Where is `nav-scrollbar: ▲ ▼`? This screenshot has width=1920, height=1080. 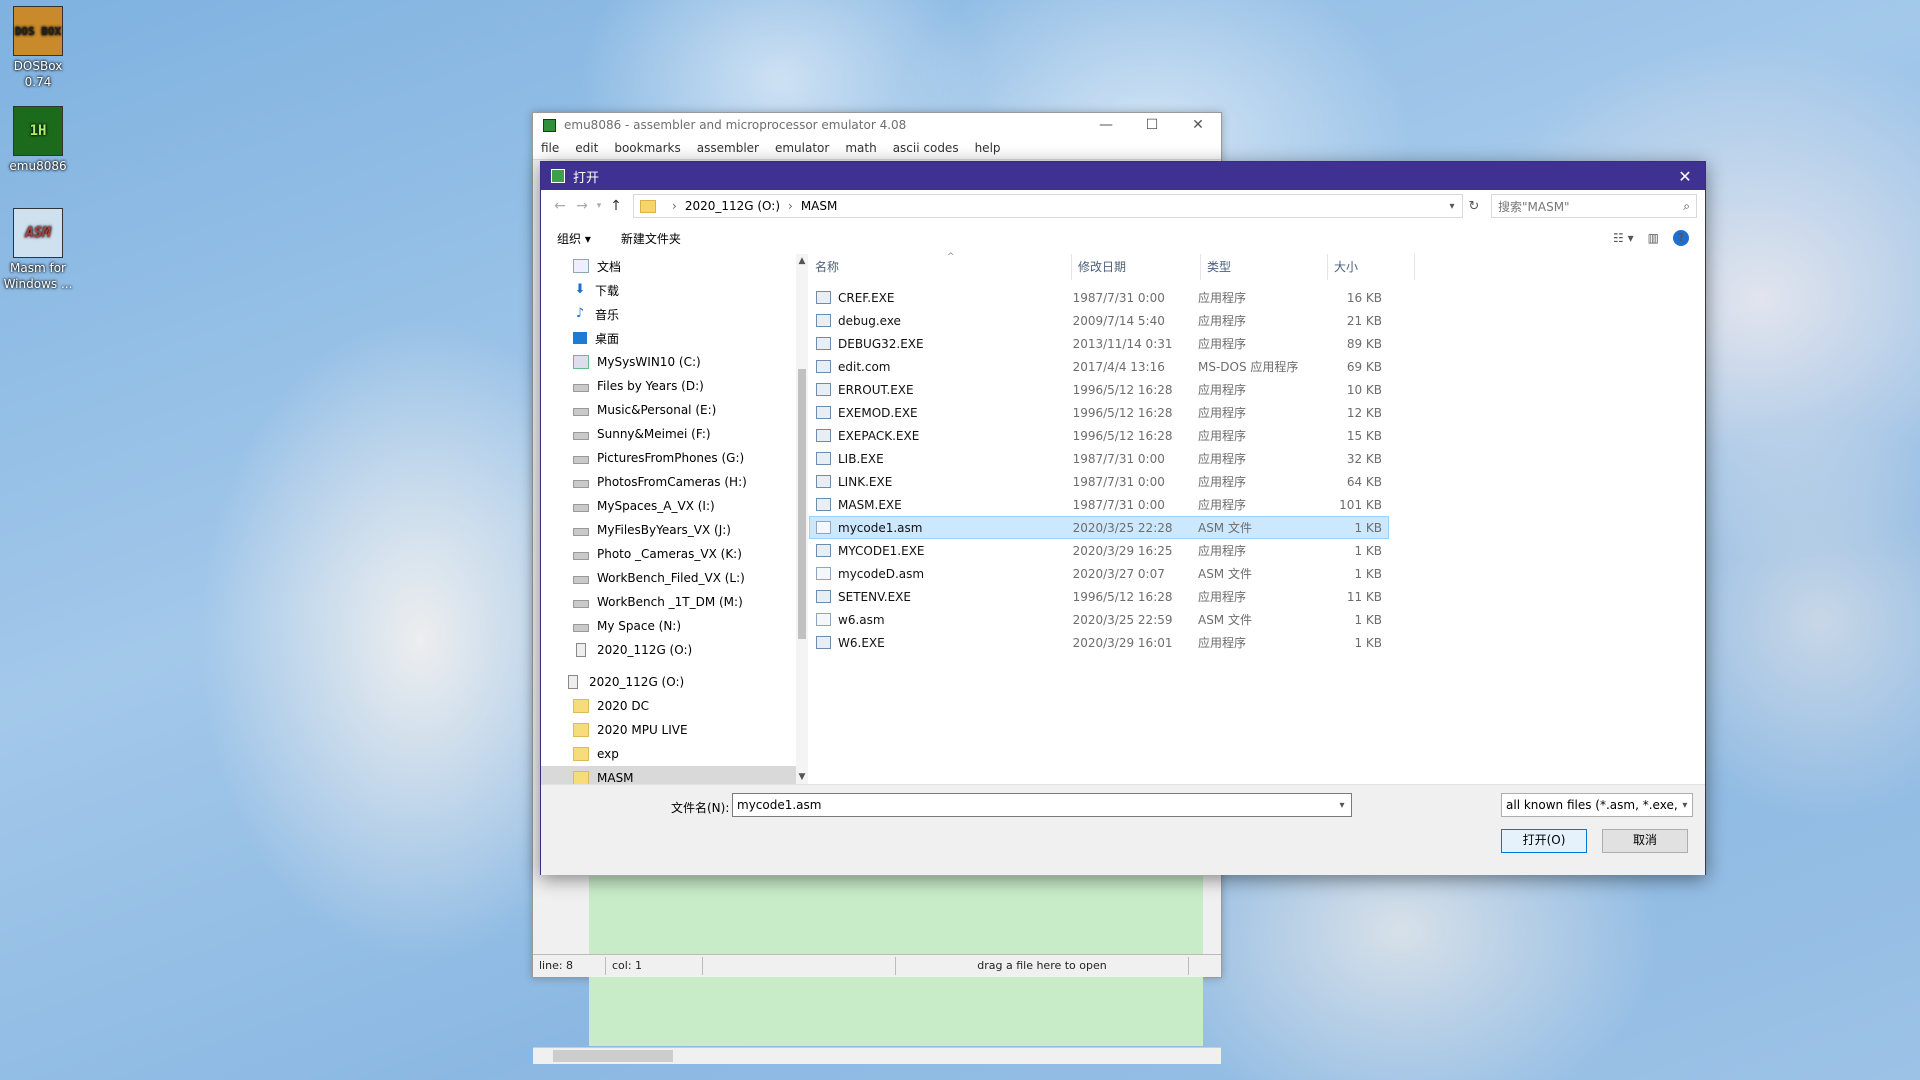
nav-scrollbar: ▲ ▼ is located at coordinates (802, 519).